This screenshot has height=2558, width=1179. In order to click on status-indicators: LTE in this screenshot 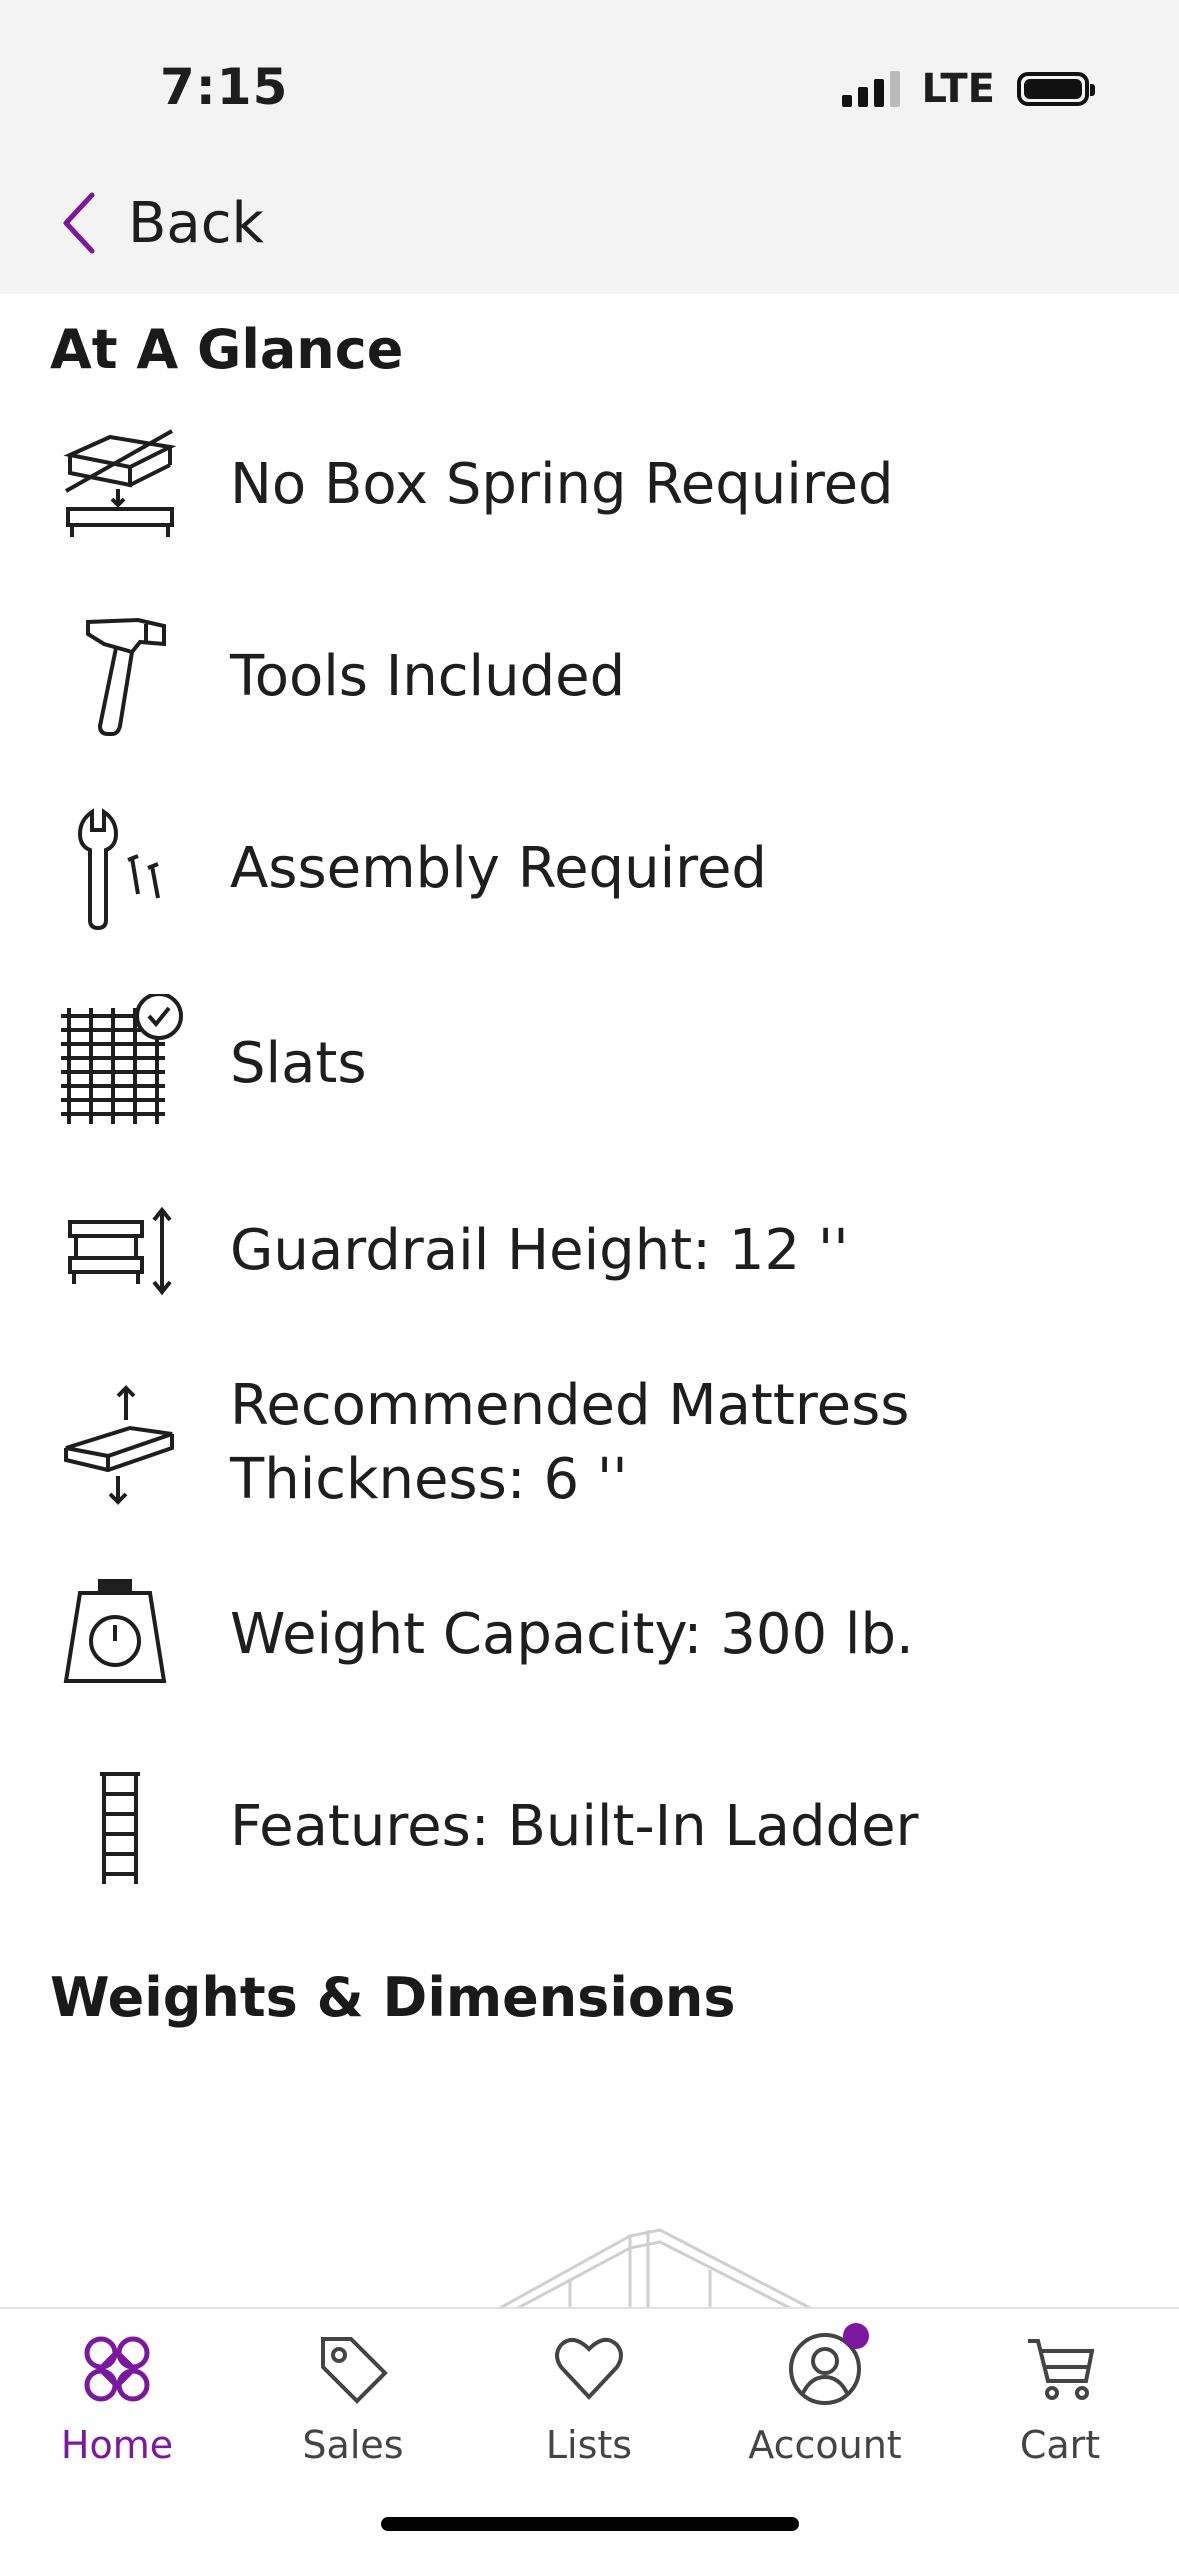, I will do `click(968, 89)`.